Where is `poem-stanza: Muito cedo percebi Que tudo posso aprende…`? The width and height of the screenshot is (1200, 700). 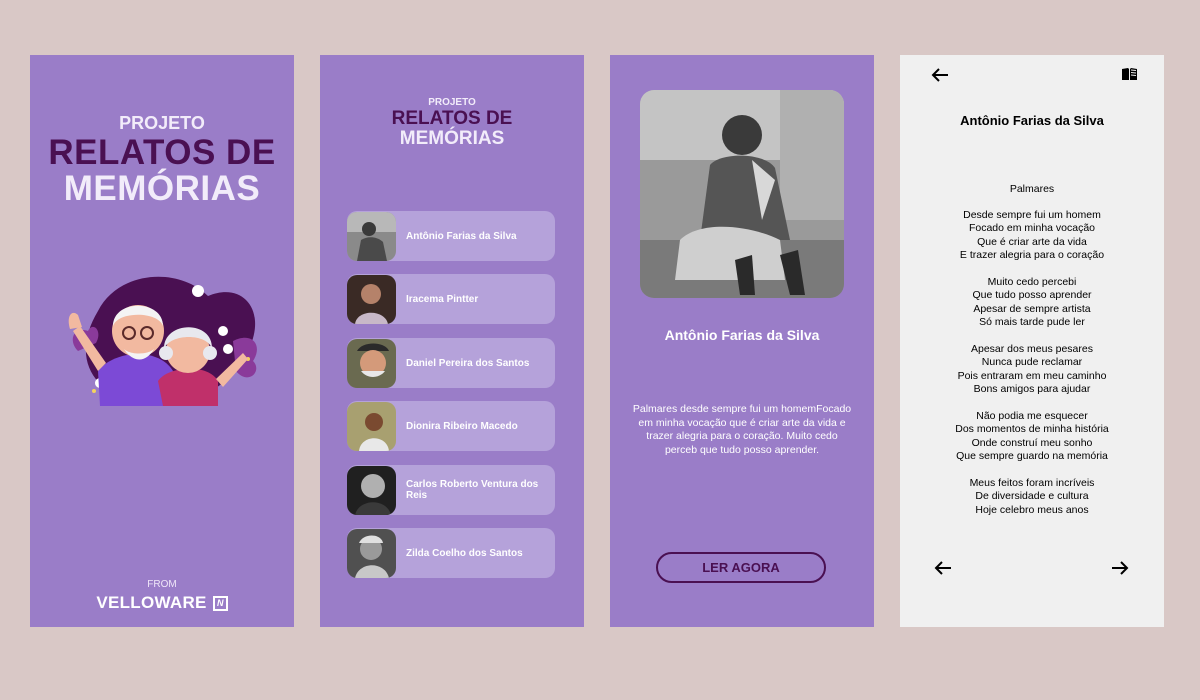
poem-stanza: Muito cedo percebi Que tudo posso aprende… is located at coordinates (1032, 303).